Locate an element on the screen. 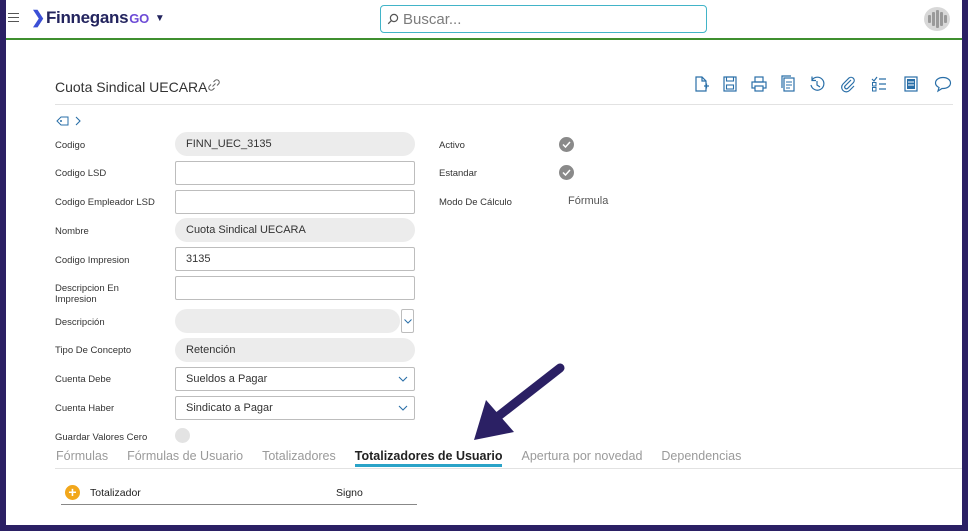 Image resolution: width=968 pixels, height=531 pixels. descripcion-impresion-label-line1: Descripcion En is located at coordinates (87, 288).